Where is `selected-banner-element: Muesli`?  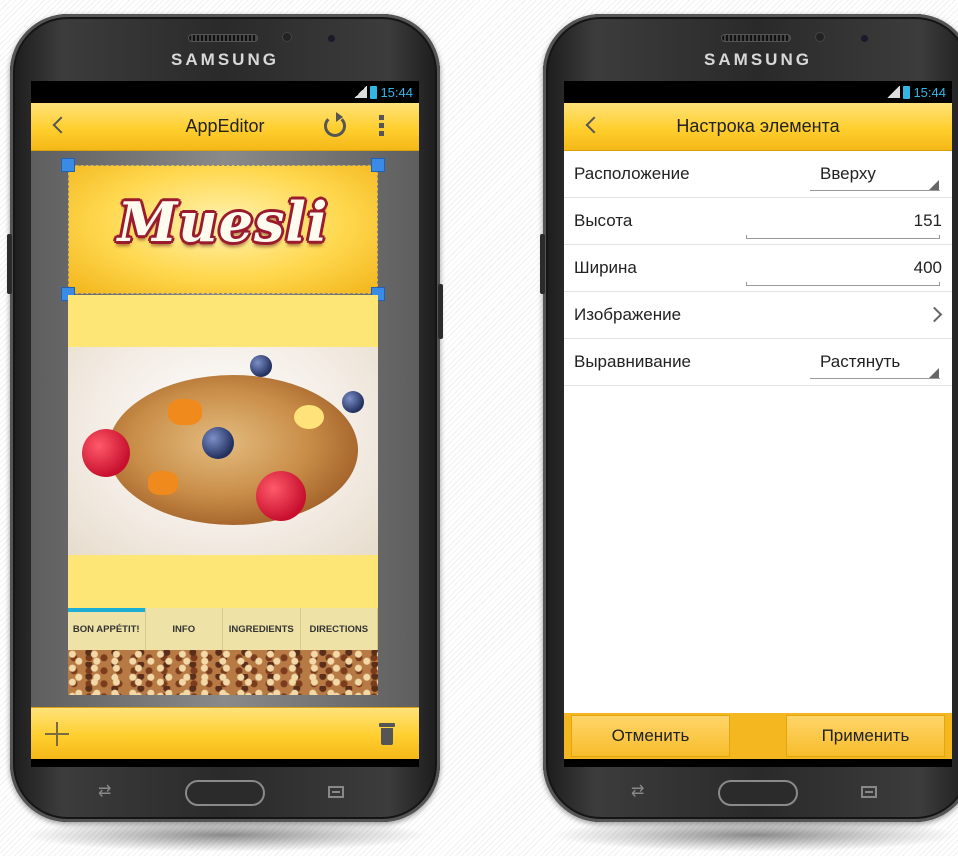
selected-banner-element: Muesli is located at coordinates (223, 229).